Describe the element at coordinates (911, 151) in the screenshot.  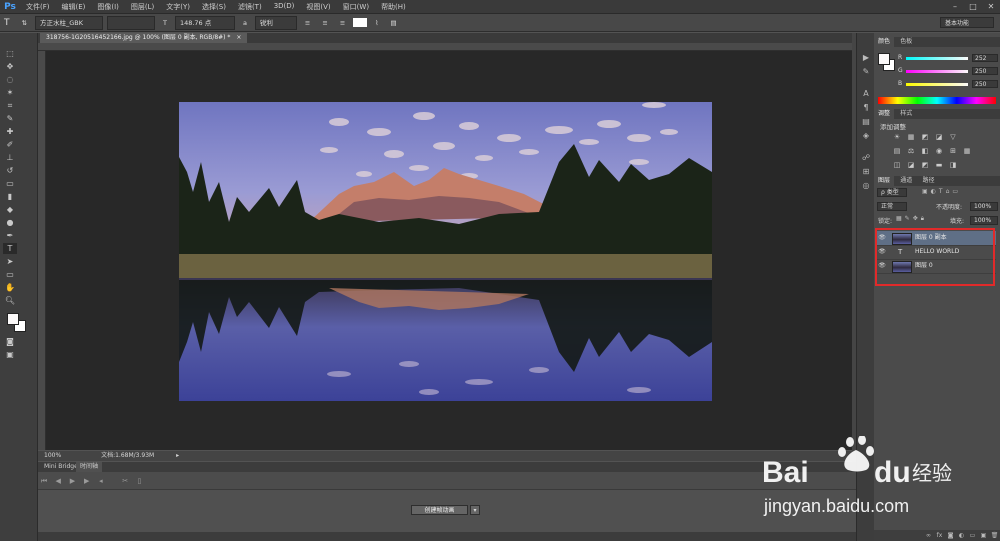
I see `color-balance-icon: ⚖` at that location.